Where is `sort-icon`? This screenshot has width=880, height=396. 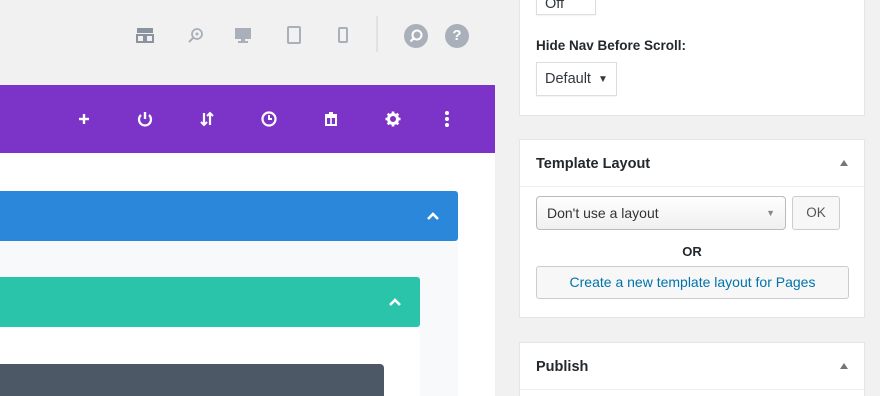 sort-icon is located at coordinates (207, 119).